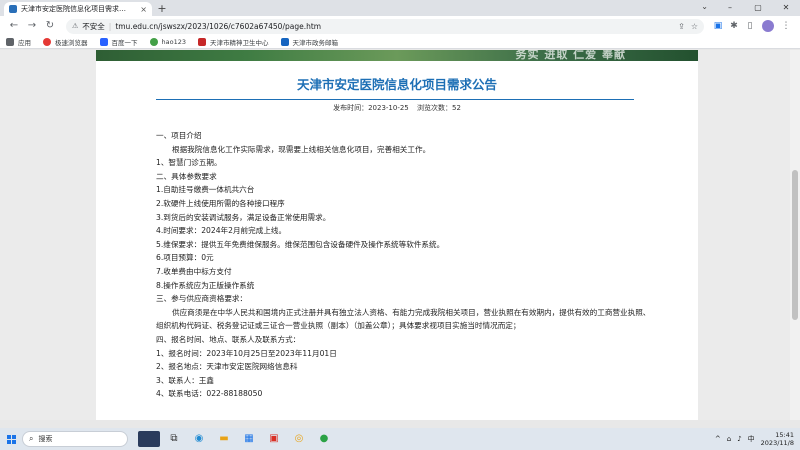 This screenshot has height=450, width=800. What do you see at coordinates (768, 26) in the screenshot?
I see `profile-icon` at bounding box center [768, 26].